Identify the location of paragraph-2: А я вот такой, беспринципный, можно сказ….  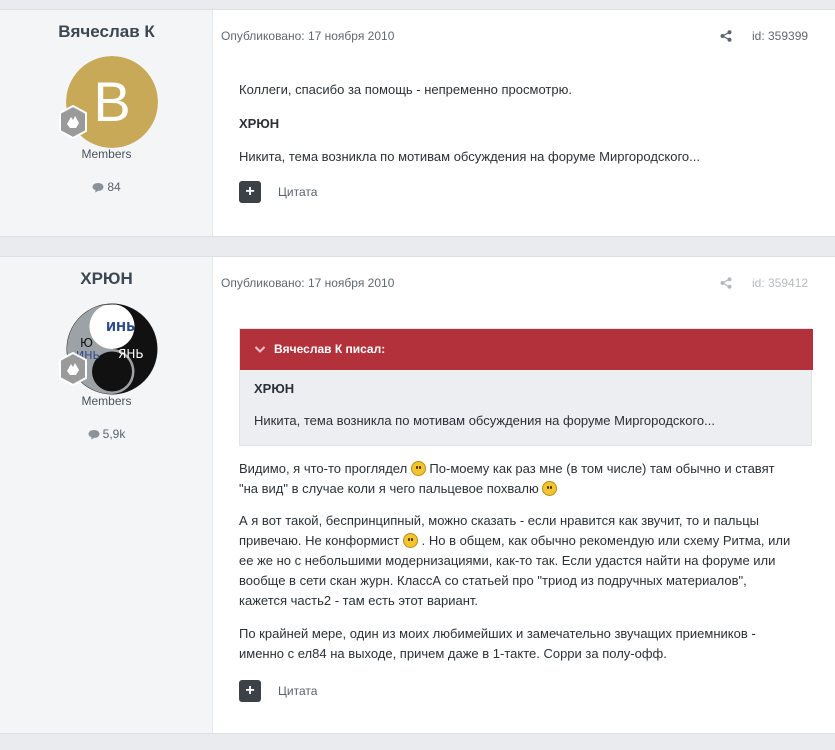
(525, 561).